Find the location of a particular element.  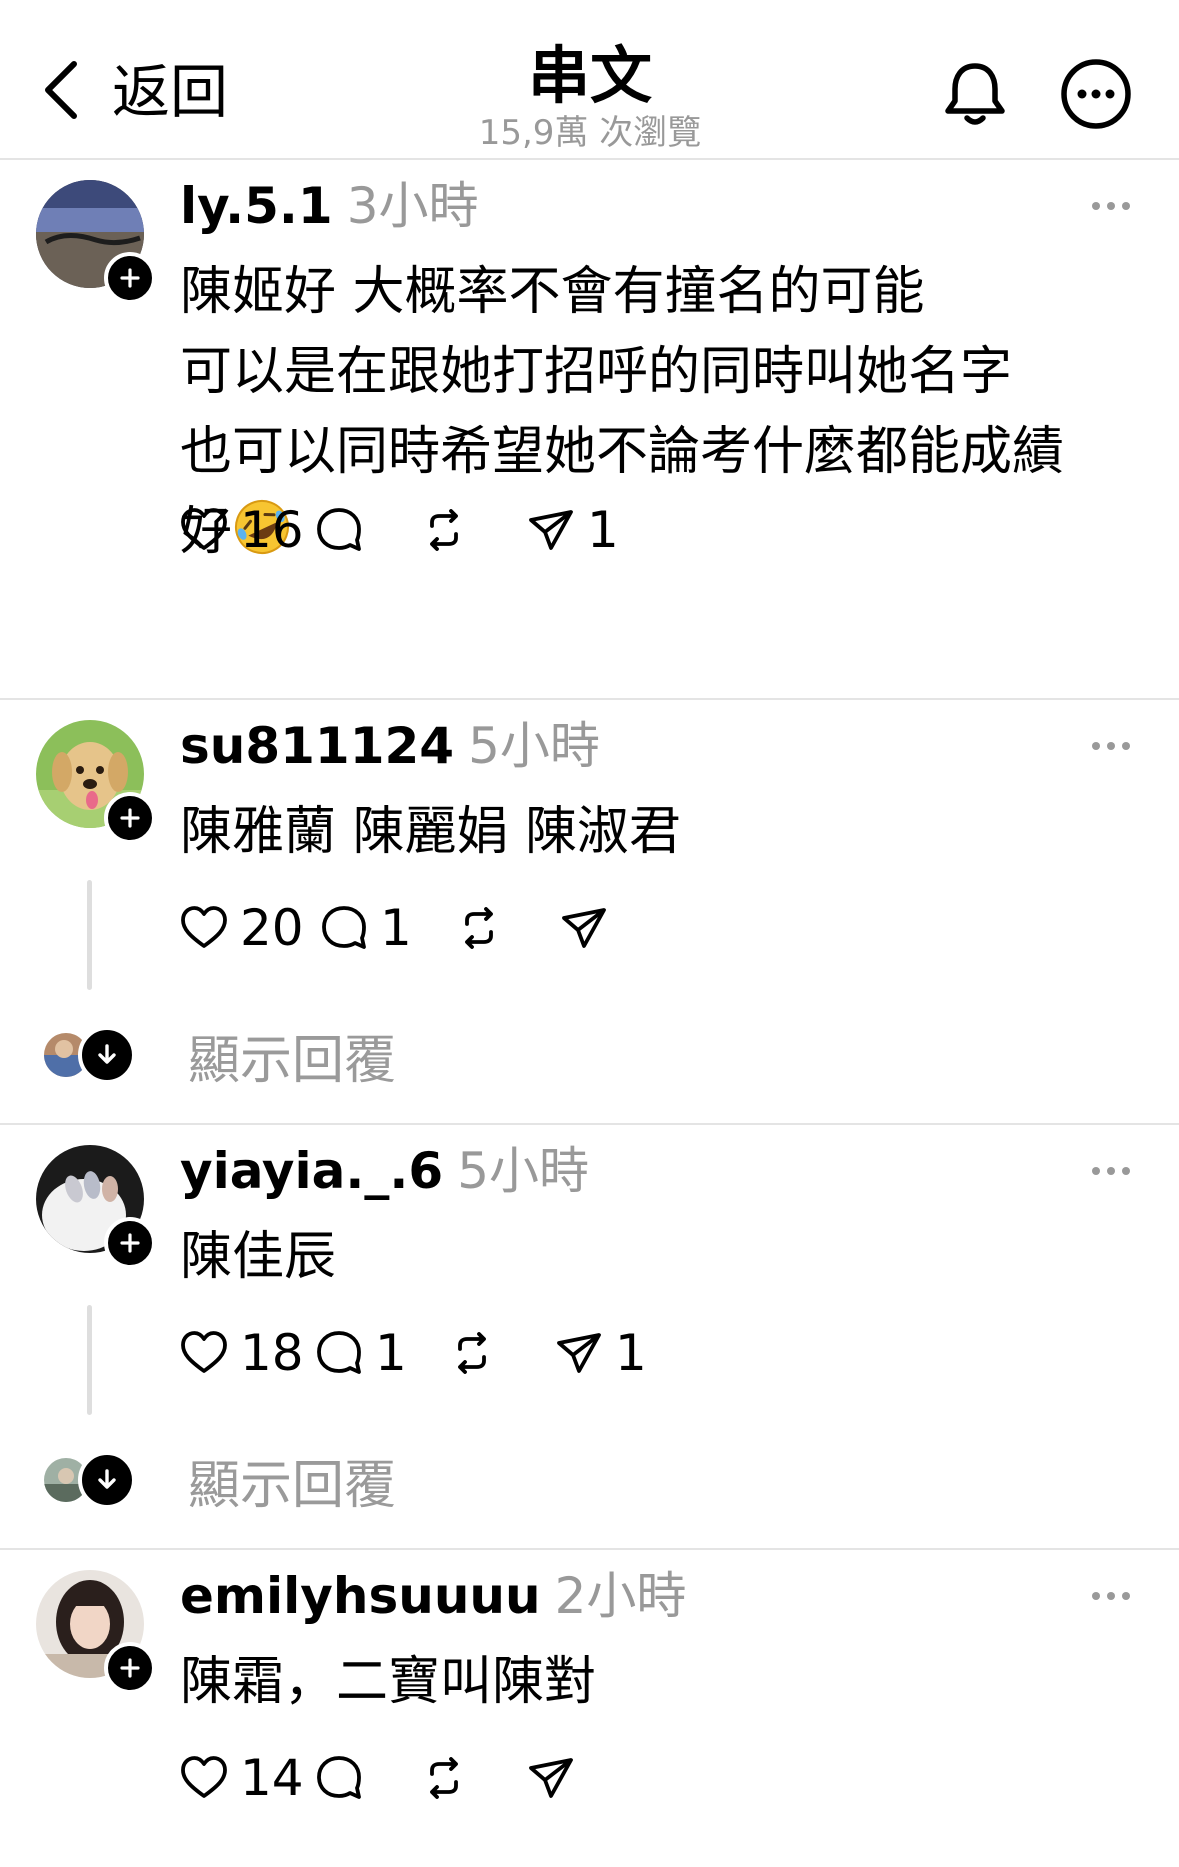

comment-meta: su811124 5小時 is located at coordinates (390, 746).